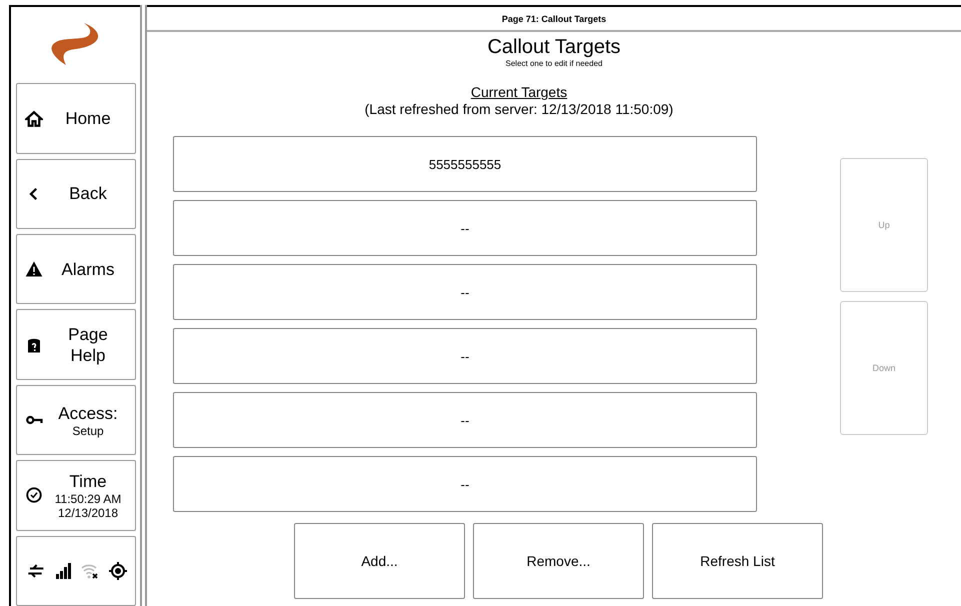  I want to click on target-row: 5555555555, so click(465, 164).